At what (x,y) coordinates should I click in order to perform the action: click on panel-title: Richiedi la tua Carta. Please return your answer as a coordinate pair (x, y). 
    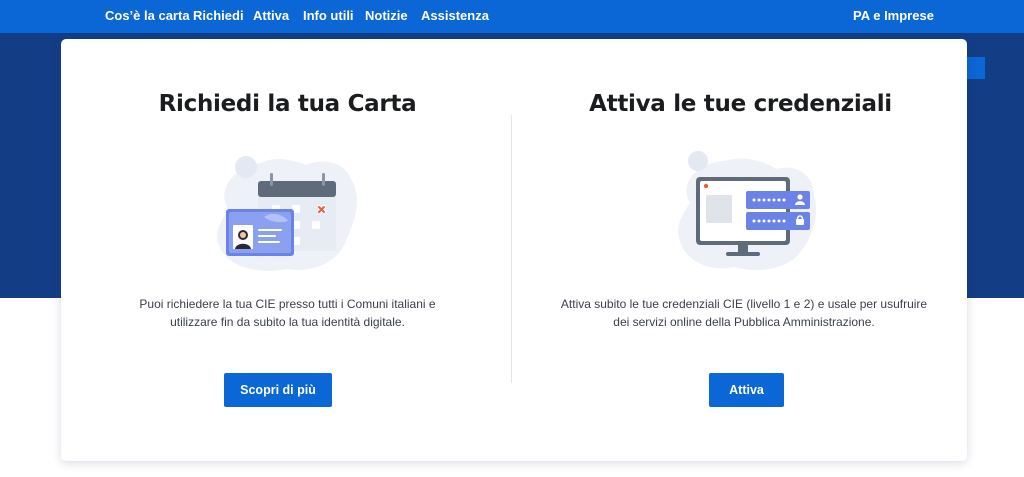
    Looking at the image, I should click on (287, 104).